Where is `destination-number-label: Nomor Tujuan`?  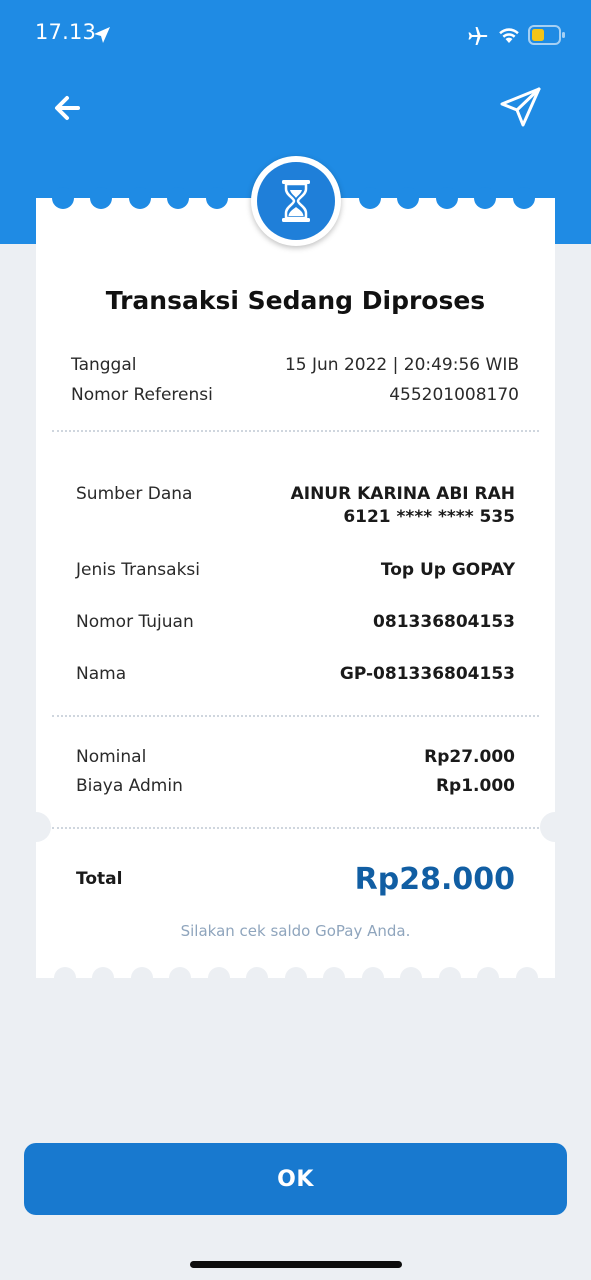 destination-number-label: Nomor Tujuan is located at coordinates (135, 622).